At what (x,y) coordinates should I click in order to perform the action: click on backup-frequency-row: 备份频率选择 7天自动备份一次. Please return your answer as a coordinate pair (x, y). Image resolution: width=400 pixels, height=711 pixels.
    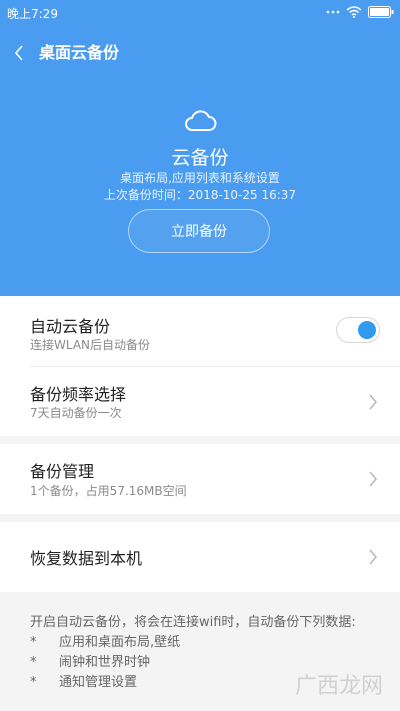
    Looking at the image, I should click on (200, 401).